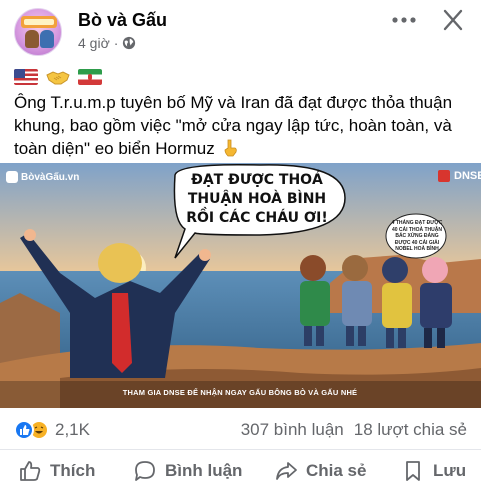 This screenshot has width=481, height=499. I want to click on post-meta: 4 giờ ·, so click(107, 43).